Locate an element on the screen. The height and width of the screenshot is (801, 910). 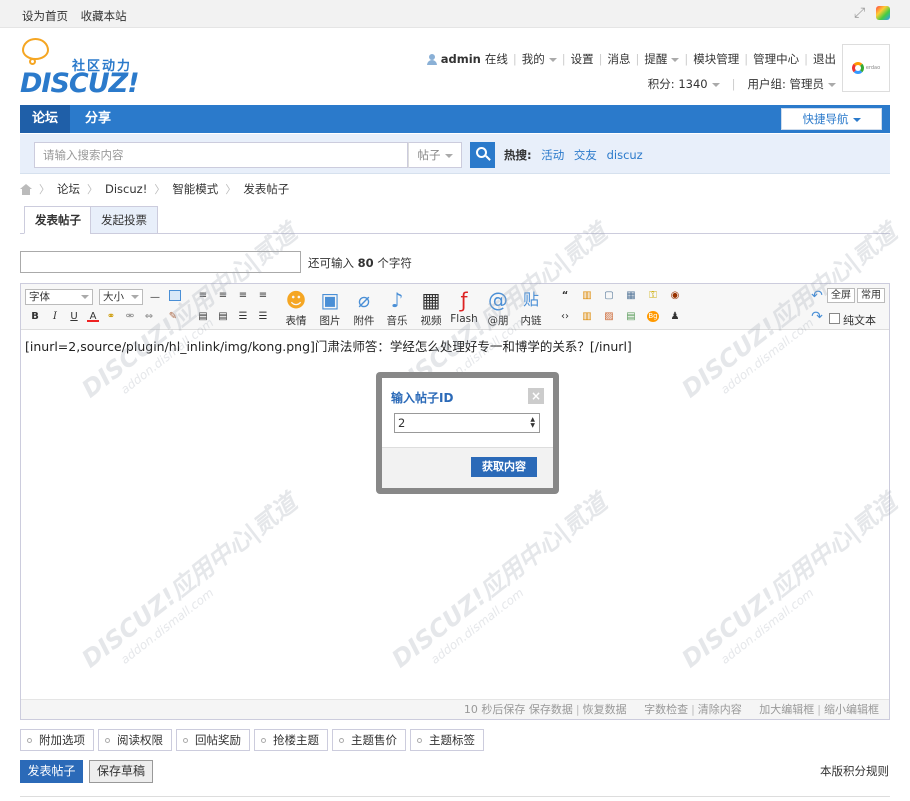
undo-icon: ↶ is located at coordinates (817, 296).